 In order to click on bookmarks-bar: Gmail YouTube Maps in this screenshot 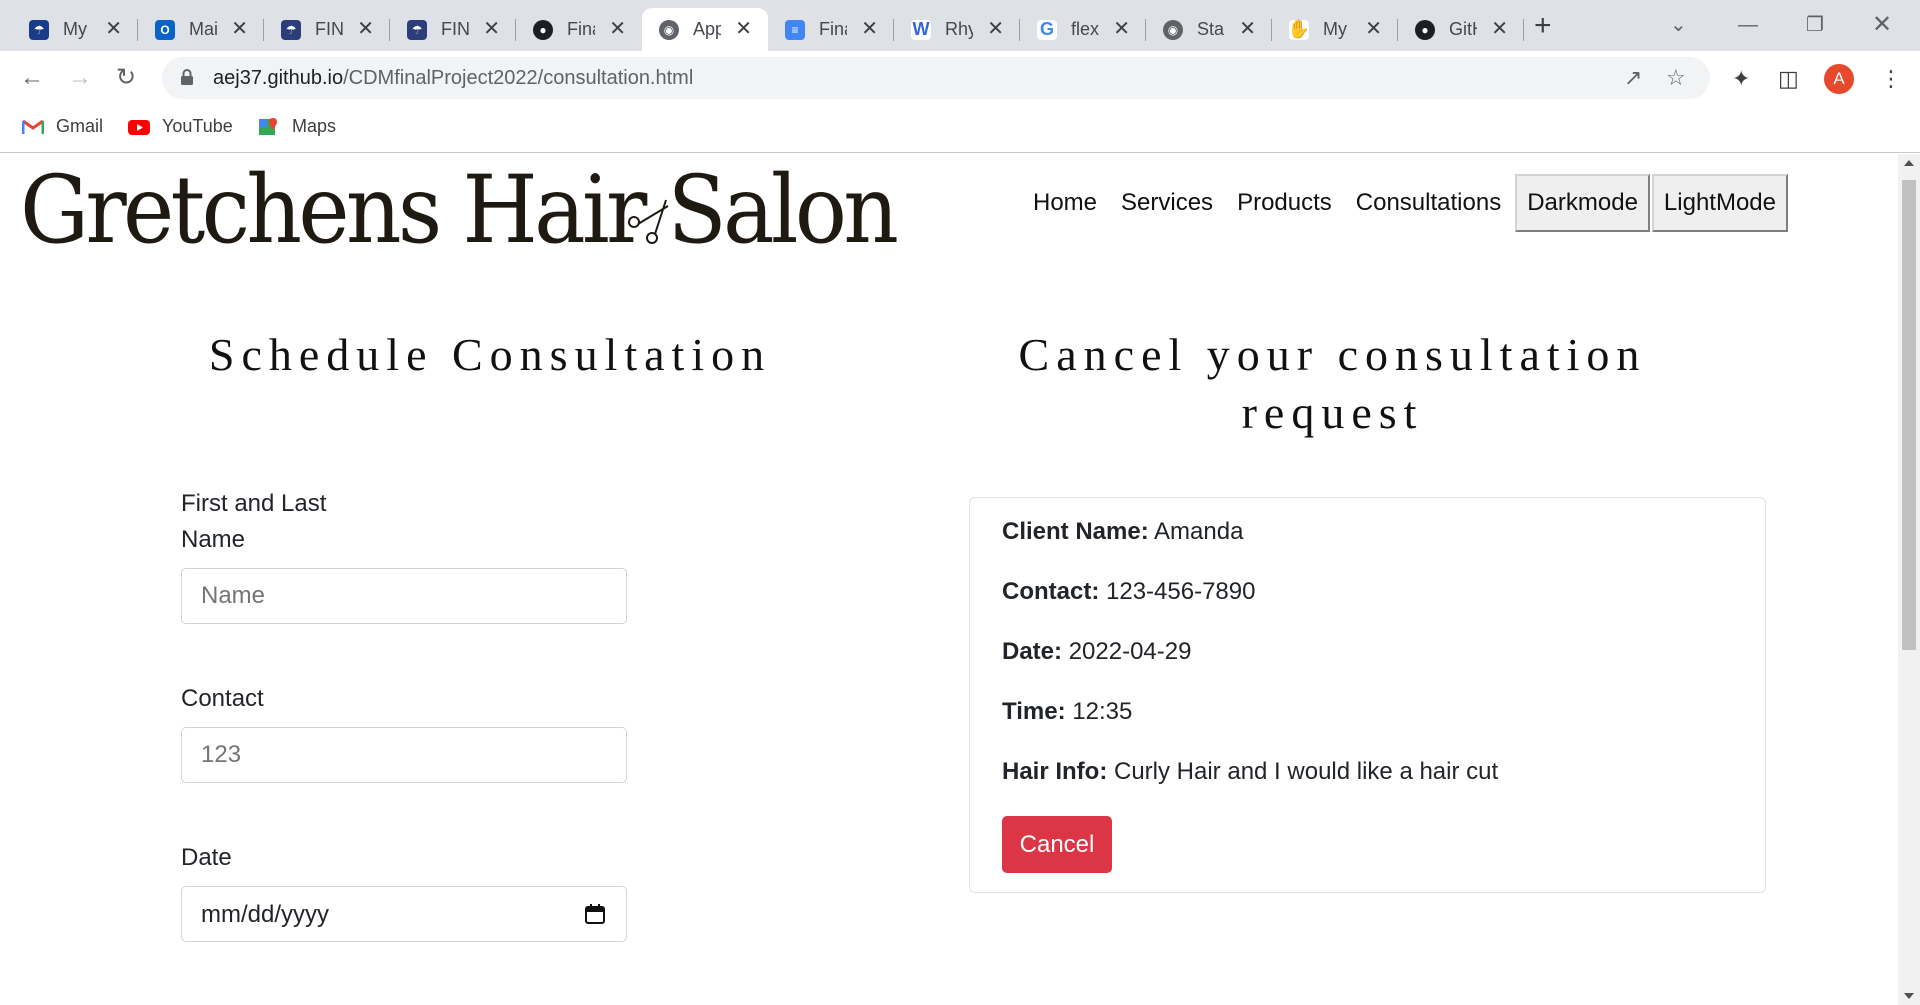, I will do `click(960, 129)`.